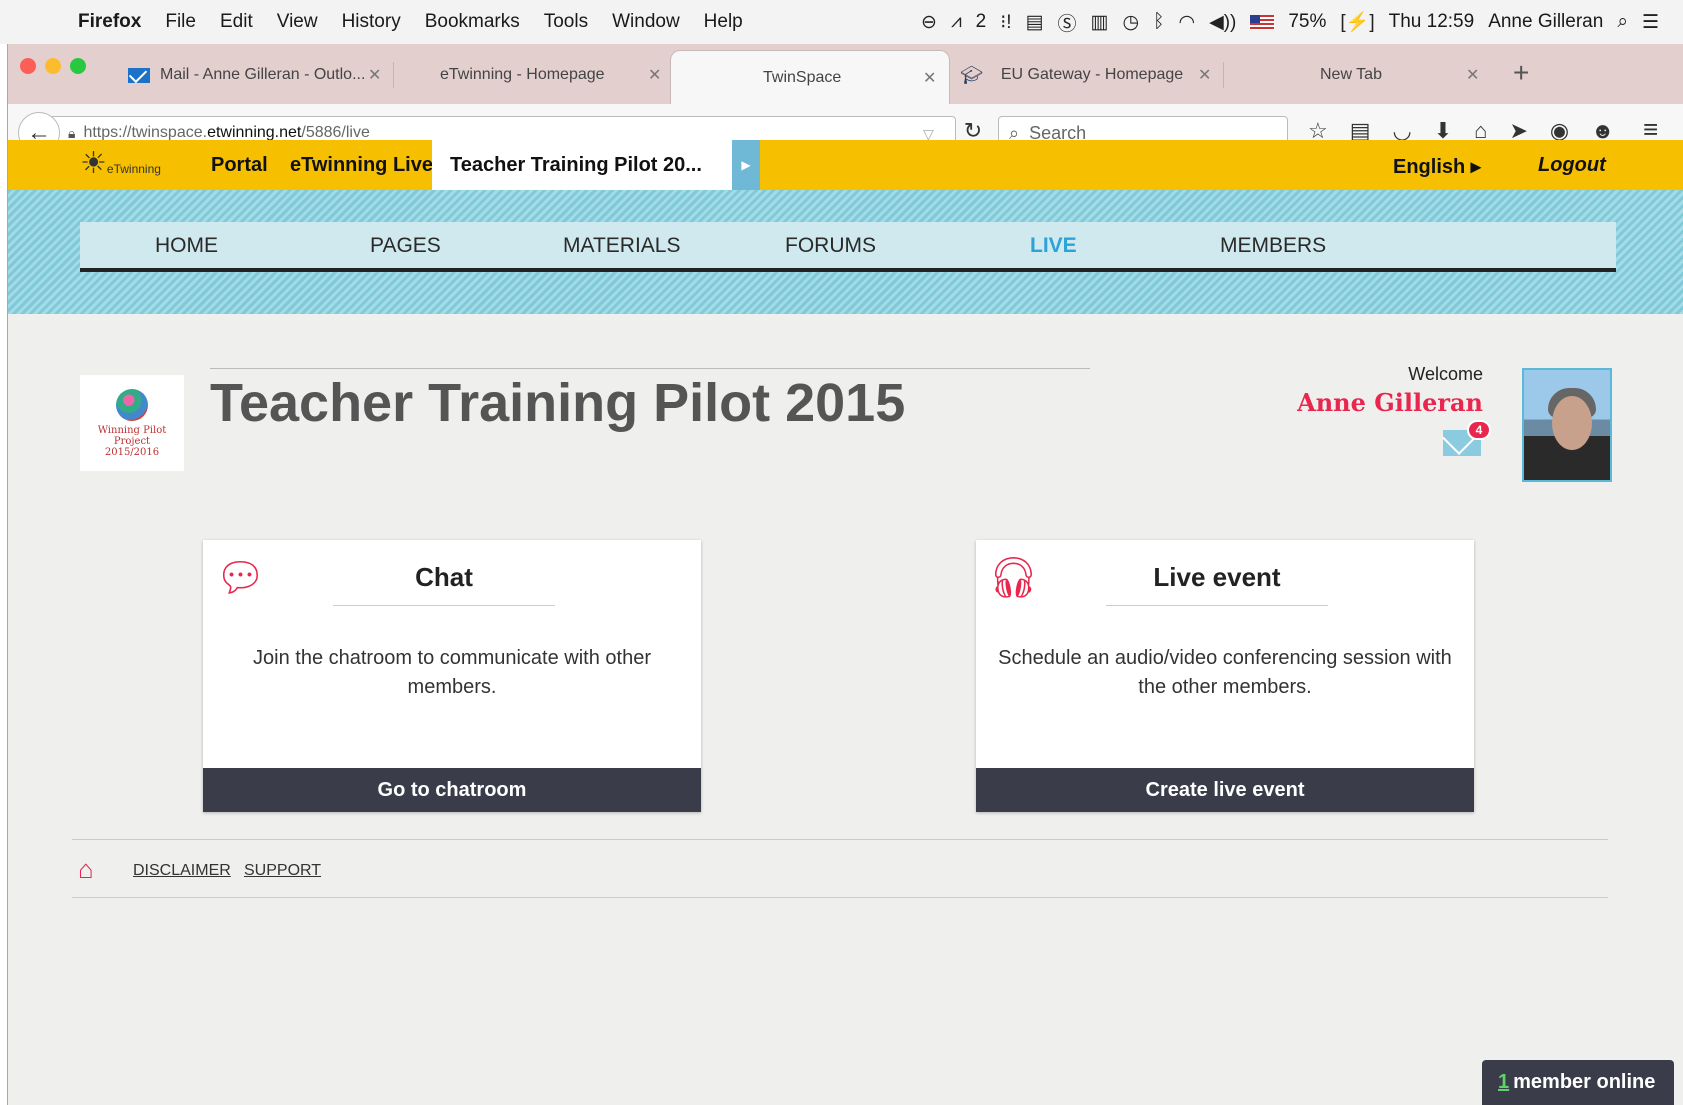 This screenshot has width=1683, height=1105. What do you see at coordinates (240, 578) in the screenshot?
I see `chat-bubble-icon: 💬︎` at bounding box center [240, 578].